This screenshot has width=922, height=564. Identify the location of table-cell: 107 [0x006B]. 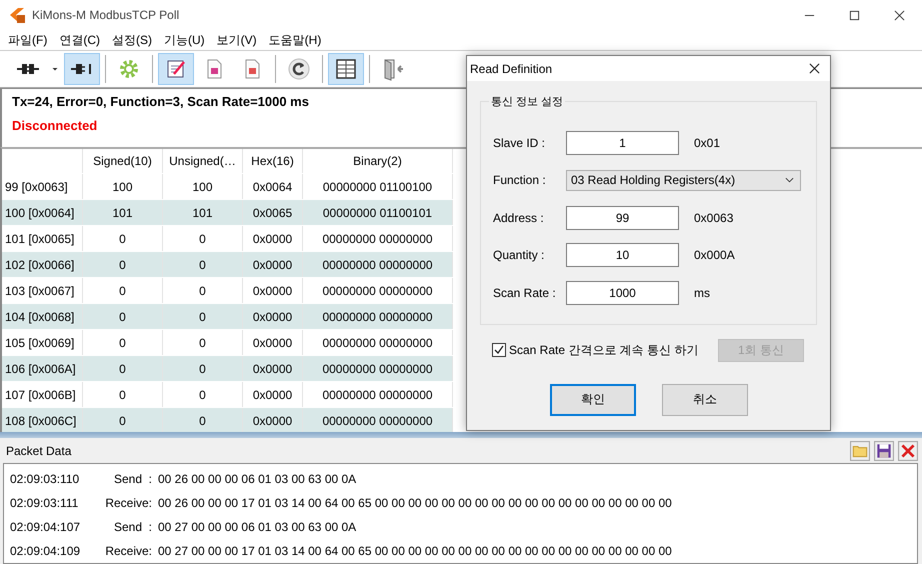
(42, 394).